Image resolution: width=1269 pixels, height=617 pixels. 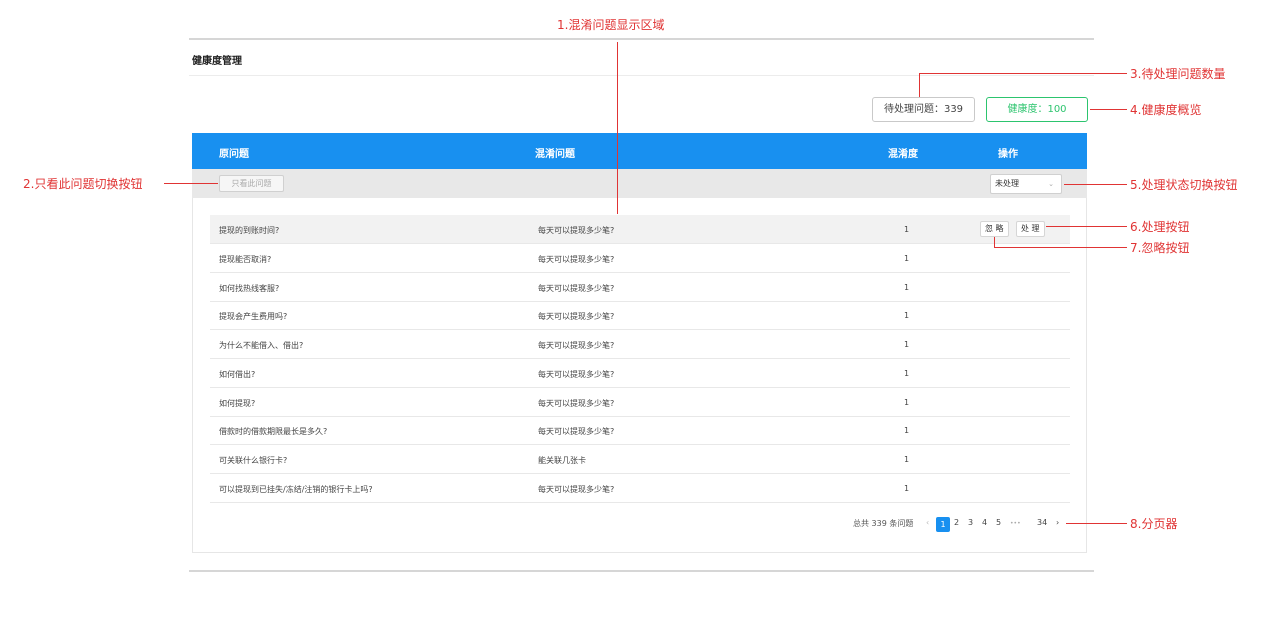 I want to click on page-3-button: 3, so click(x=970, y=522).